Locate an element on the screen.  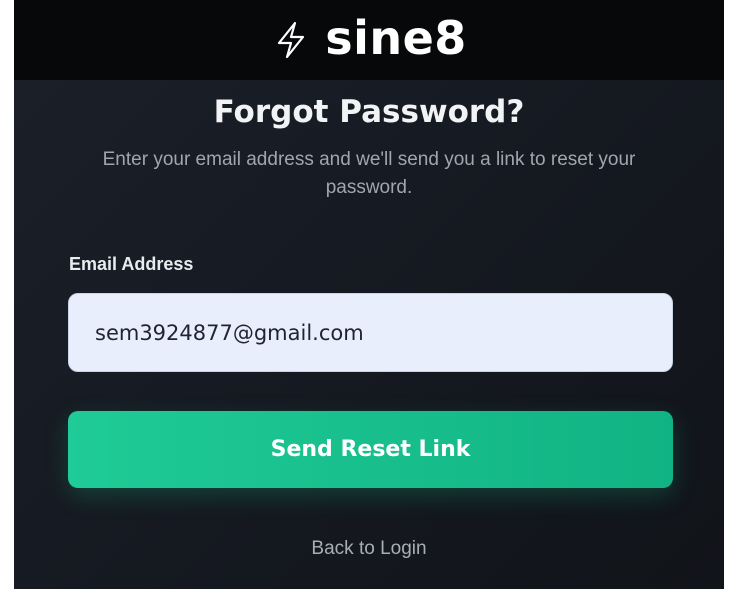
header-bar: sine8 is located at coordinates (369, 40).